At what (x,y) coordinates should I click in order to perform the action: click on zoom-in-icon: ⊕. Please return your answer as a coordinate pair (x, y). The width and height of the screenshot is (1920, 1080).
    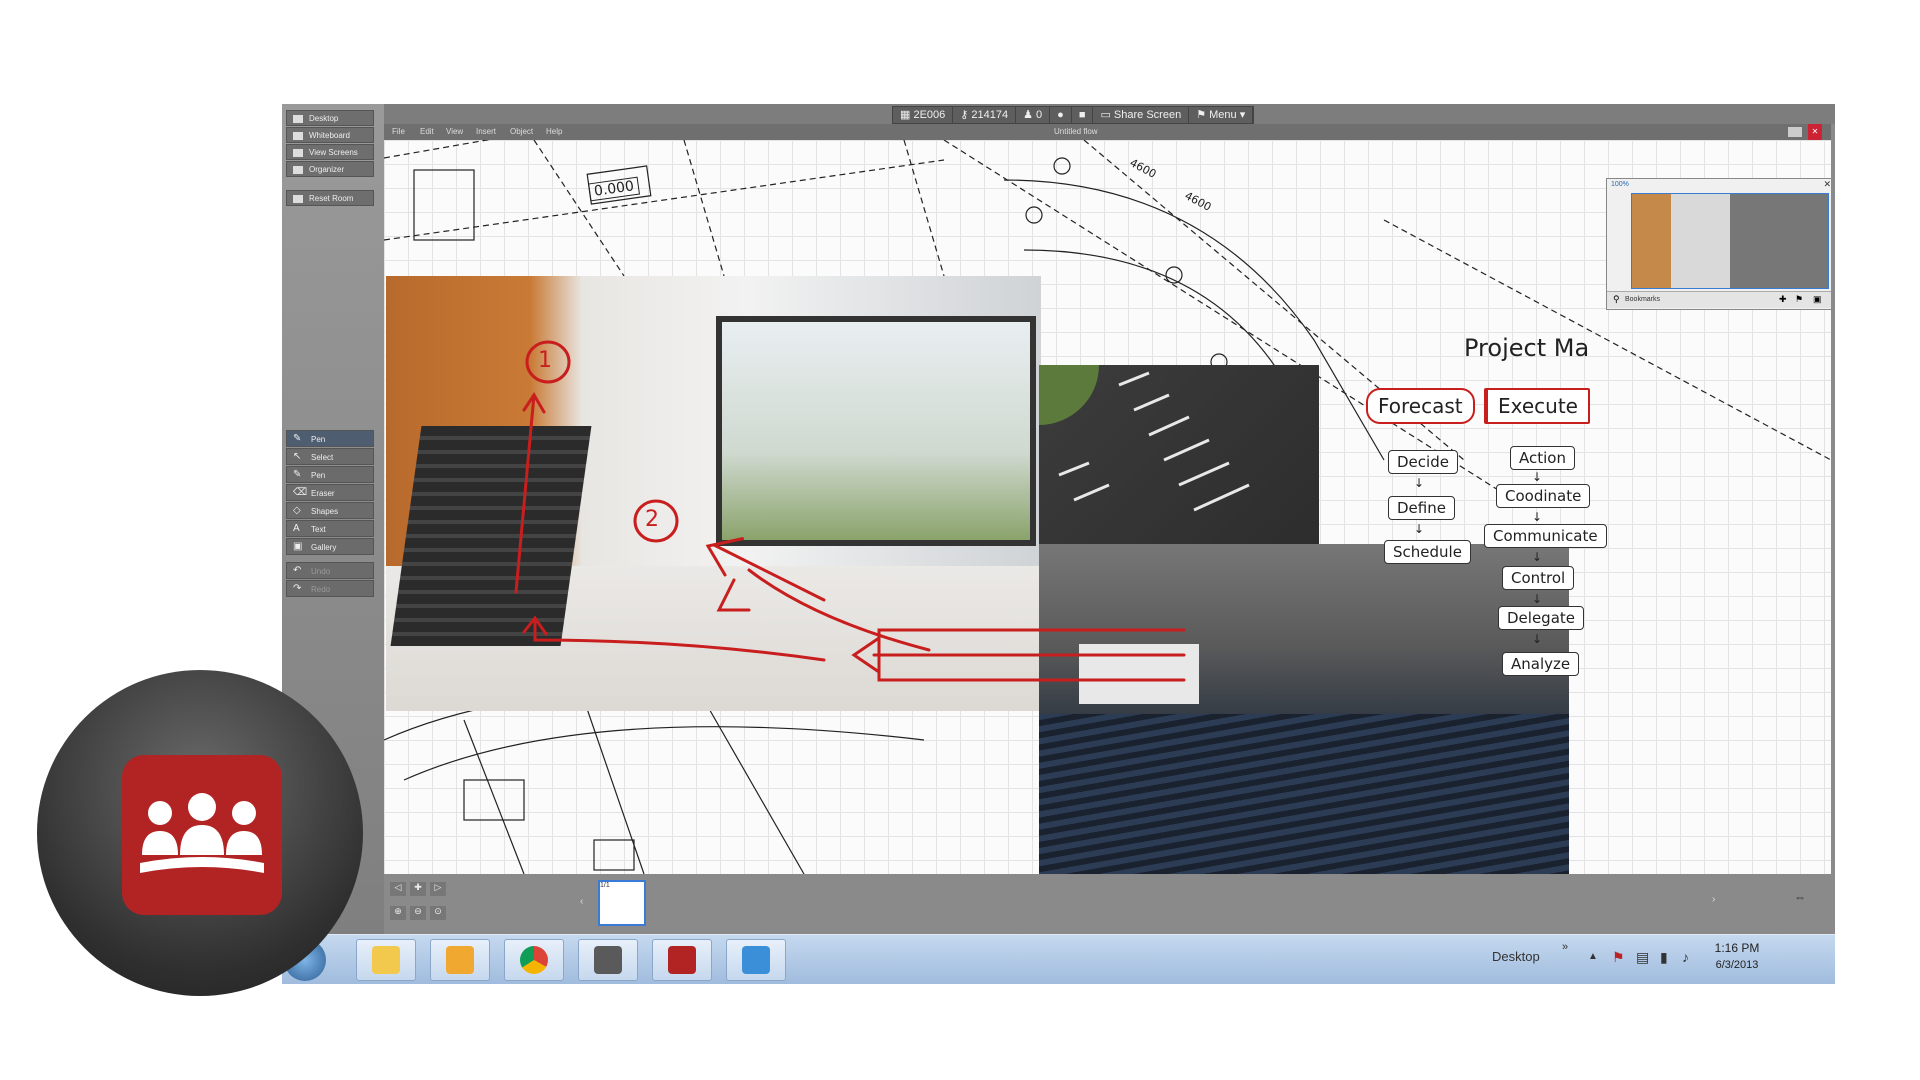
    Looking at the image, I should click on (398, 913).